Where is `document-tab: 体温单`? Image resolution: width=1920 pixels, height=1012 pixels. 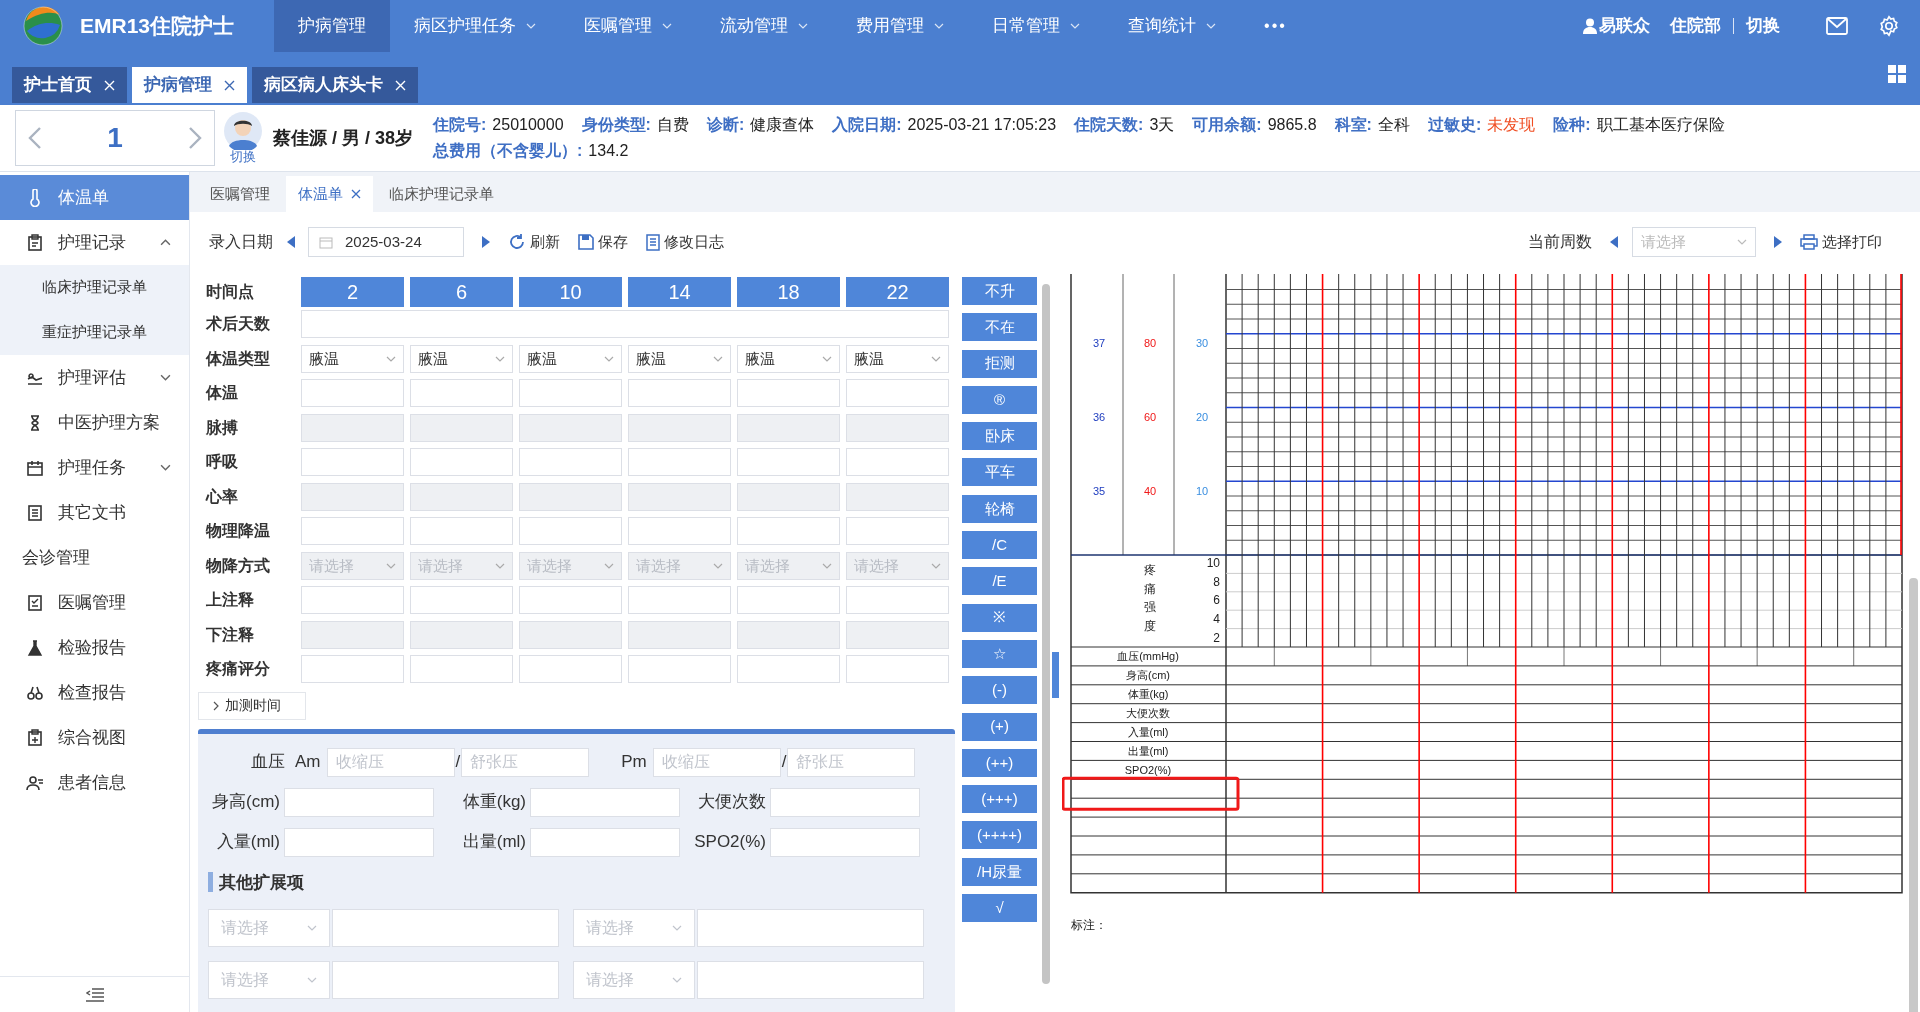 document-tab: 体温单 is located at coordinates (329, 194).